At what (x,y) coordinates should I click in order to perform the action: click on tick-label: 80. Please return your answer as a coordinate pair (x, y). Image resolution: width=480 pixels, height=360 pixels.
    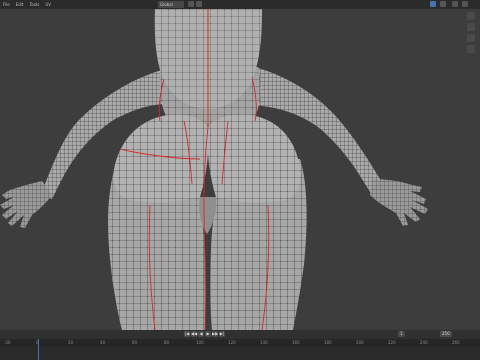
    Looking at the image, I should click on (167, 342).